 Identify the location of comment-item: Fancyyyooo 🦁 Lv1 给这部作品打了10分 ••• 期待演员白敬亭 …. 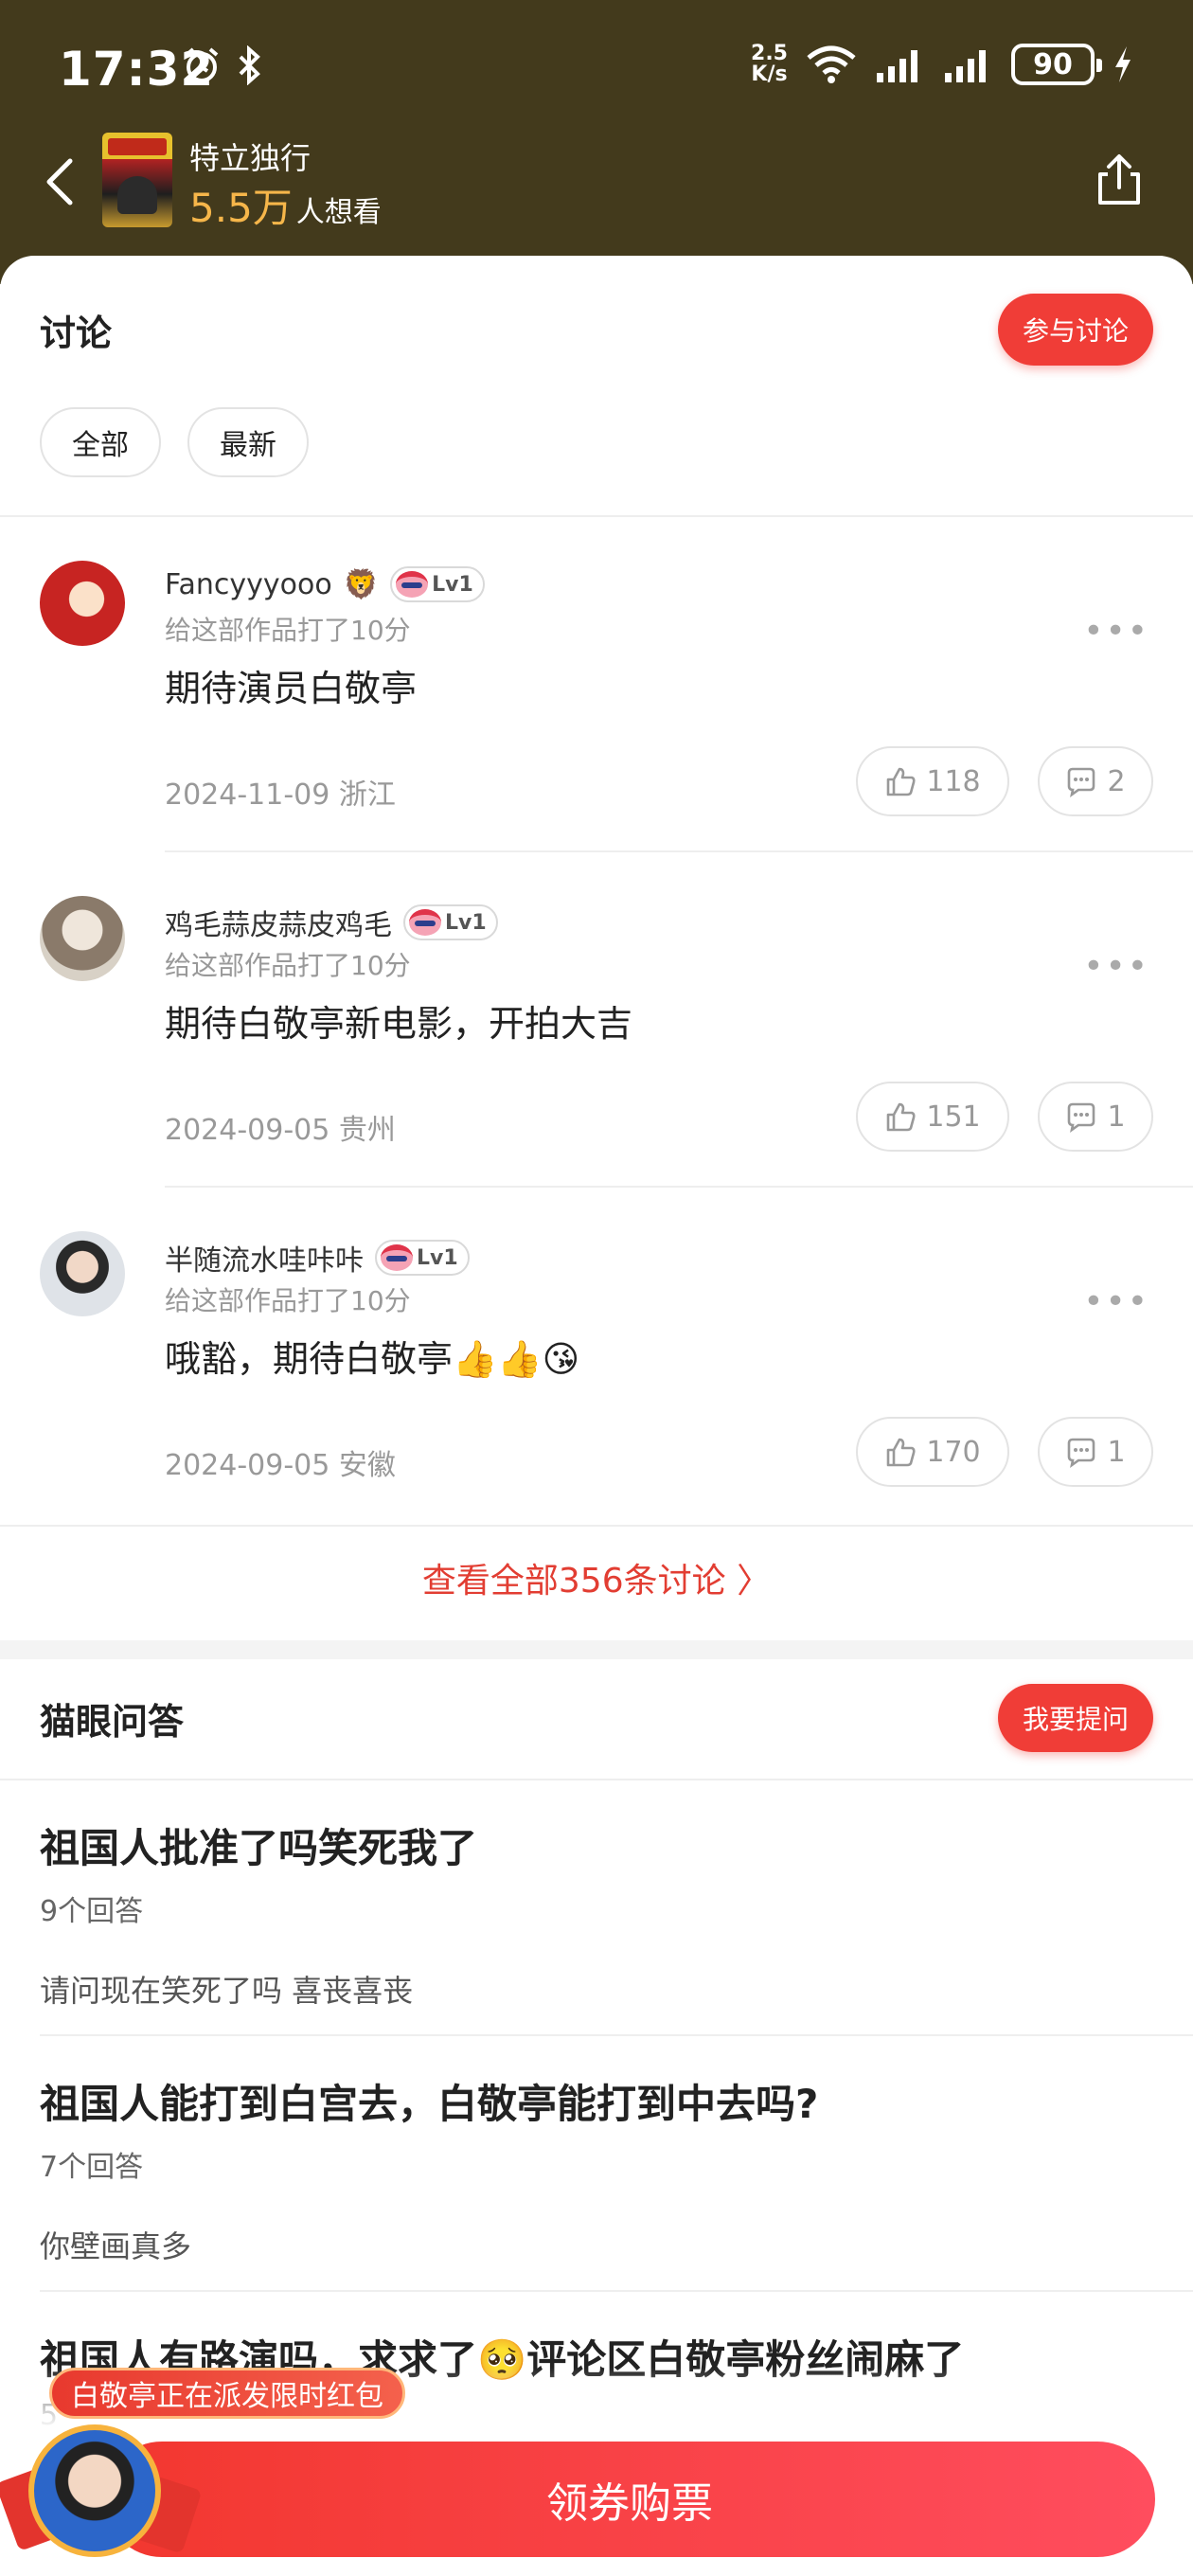
(596, 683).